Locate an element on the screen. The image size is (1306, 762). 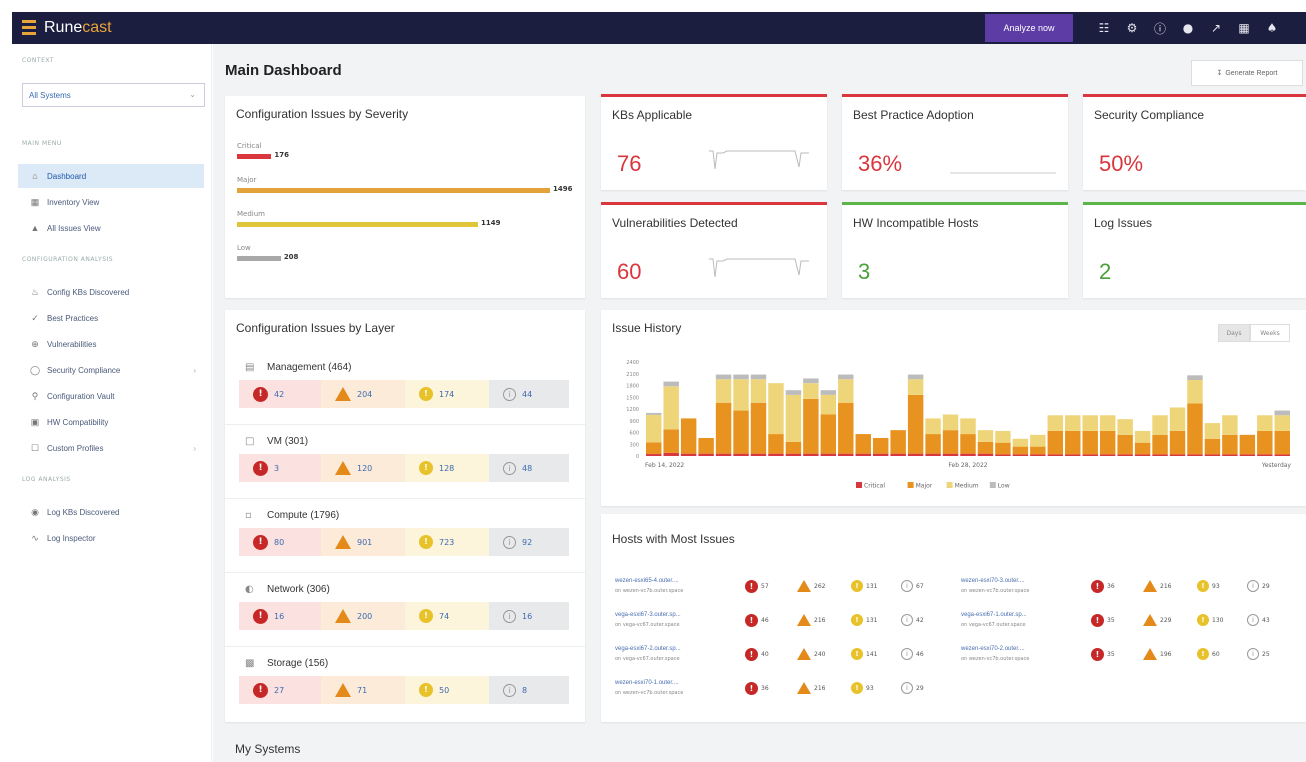
host-medium: ! 60 is located at coordinates (1208, 654).